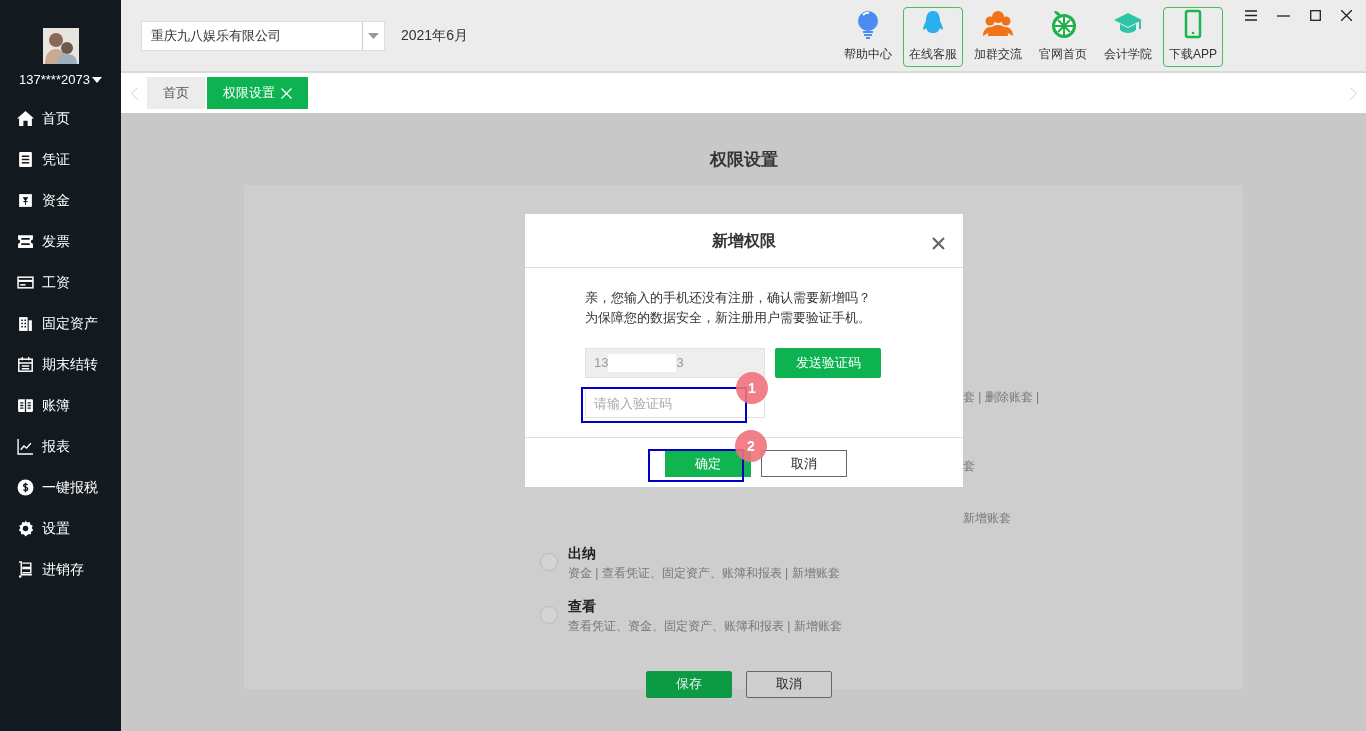 The width and height of the screenshot is (1366, 731). I want to click on dialog-title: 新增权限, so click(744, 240).